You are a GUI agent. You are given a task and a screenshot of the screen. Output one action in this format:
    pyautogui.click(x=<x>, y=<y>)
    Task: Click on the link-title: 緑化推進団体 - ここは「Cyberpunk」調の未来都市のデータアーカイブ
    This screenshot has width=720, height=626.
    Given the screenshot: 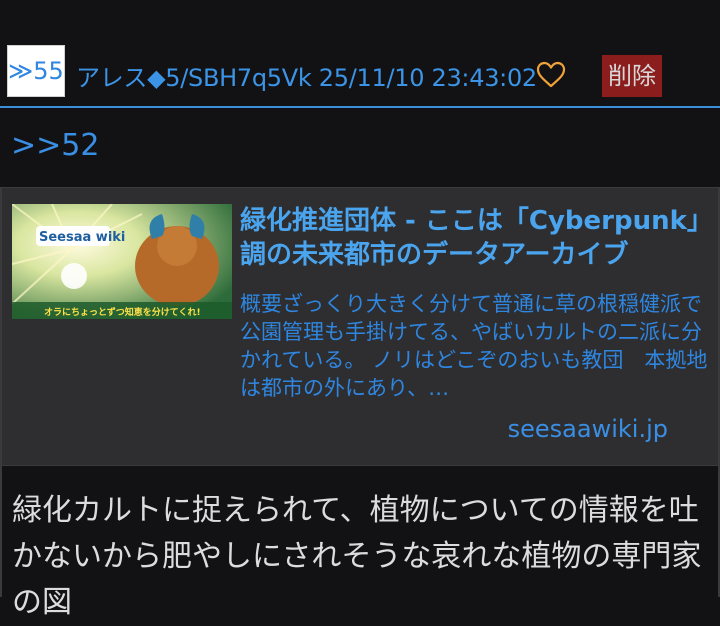 What is the action you would take?
    pyautogui.click(x=475, y=238)
    